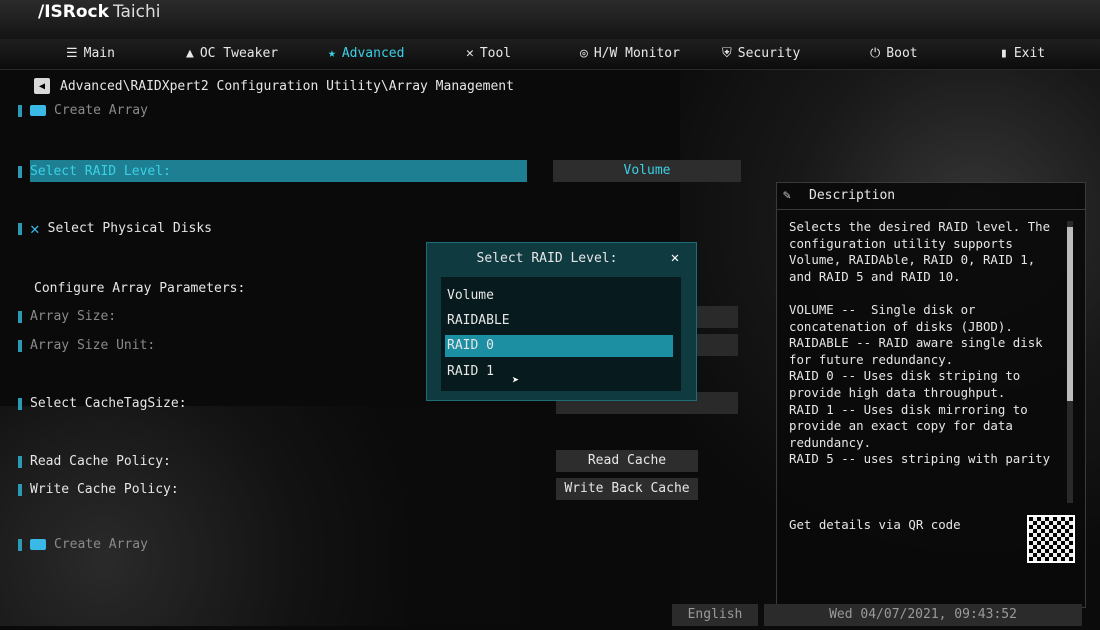  What do you see at coordinates (516, 380) in the screenshot?
I see `mouse-cursor-icon: ➤` at bounding box center [516, 380].